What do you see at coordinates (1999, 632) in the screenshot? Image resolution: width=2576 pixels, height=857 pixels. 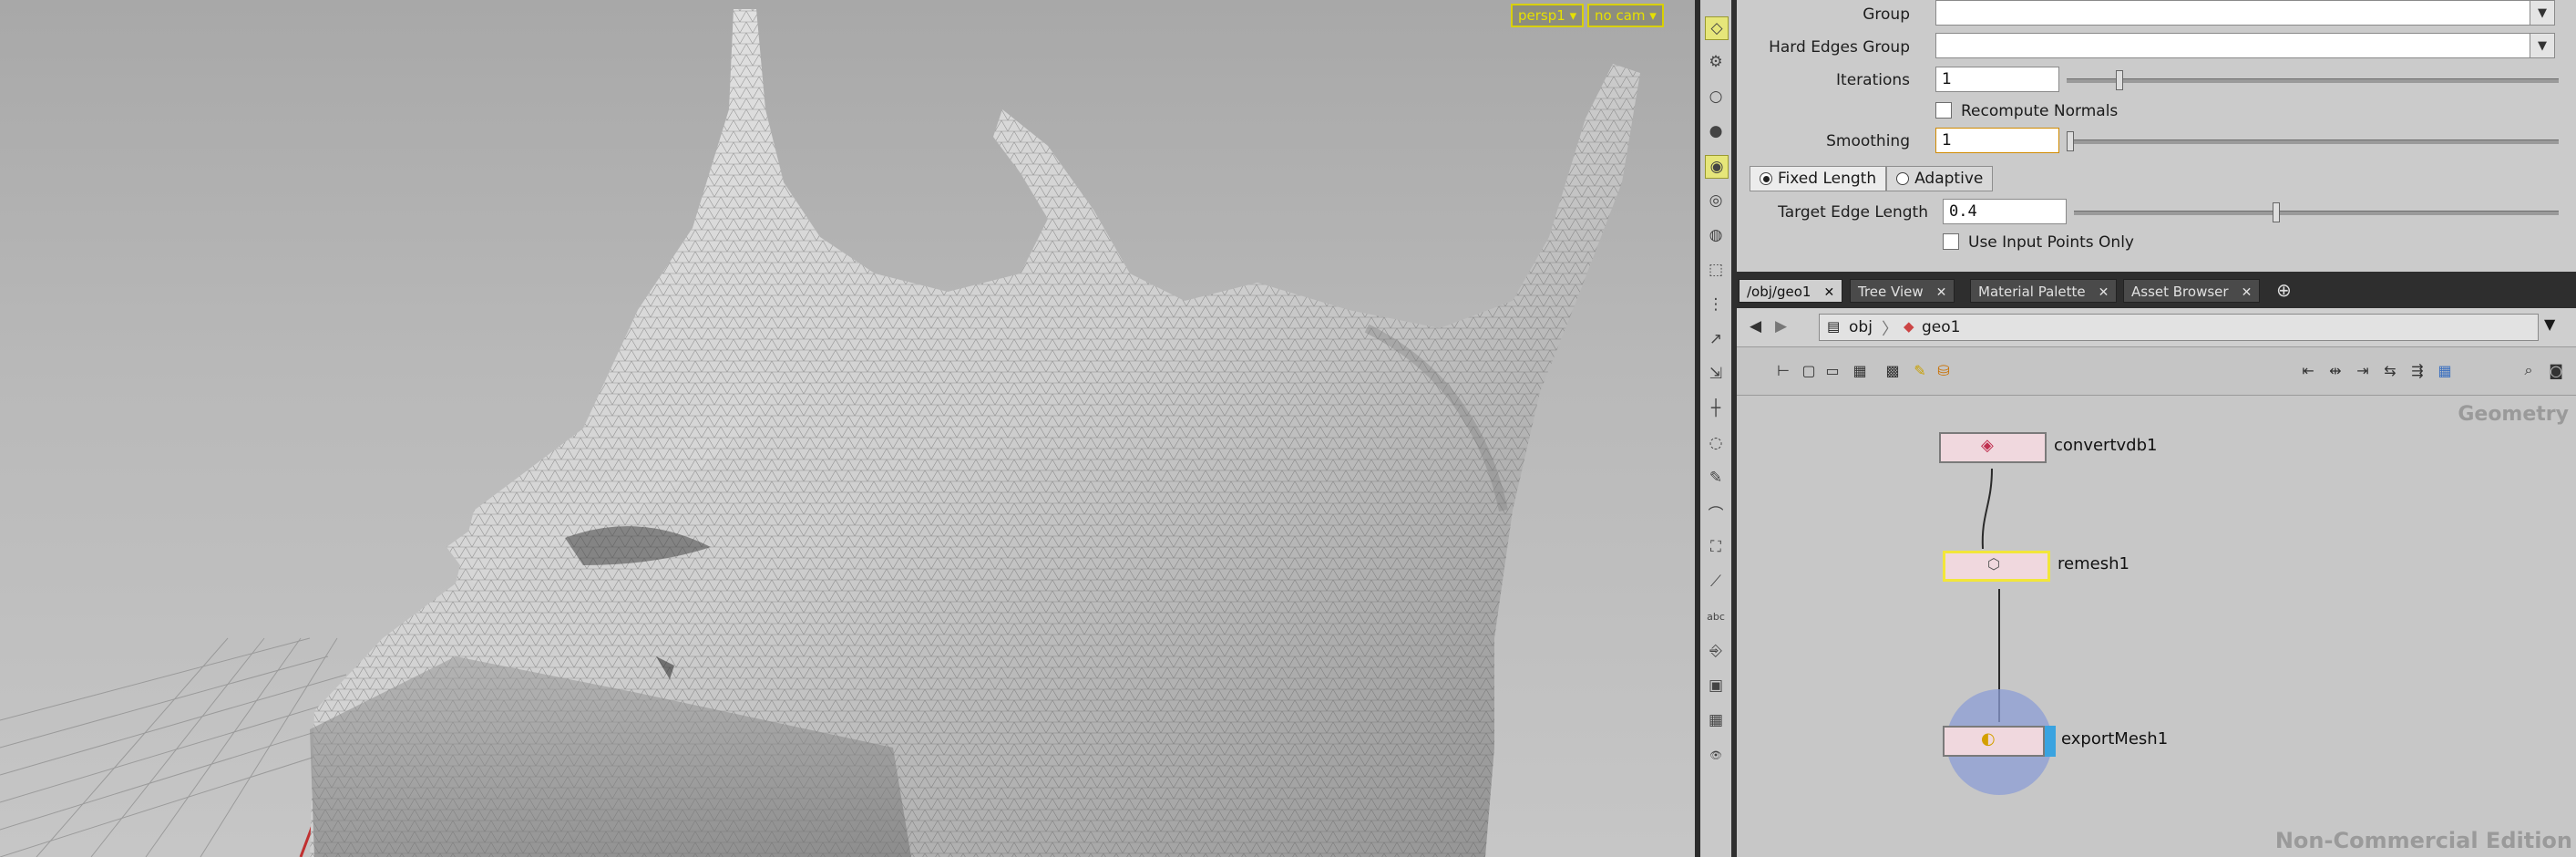 I see `network-wires` at bounding box center [1999, 632].